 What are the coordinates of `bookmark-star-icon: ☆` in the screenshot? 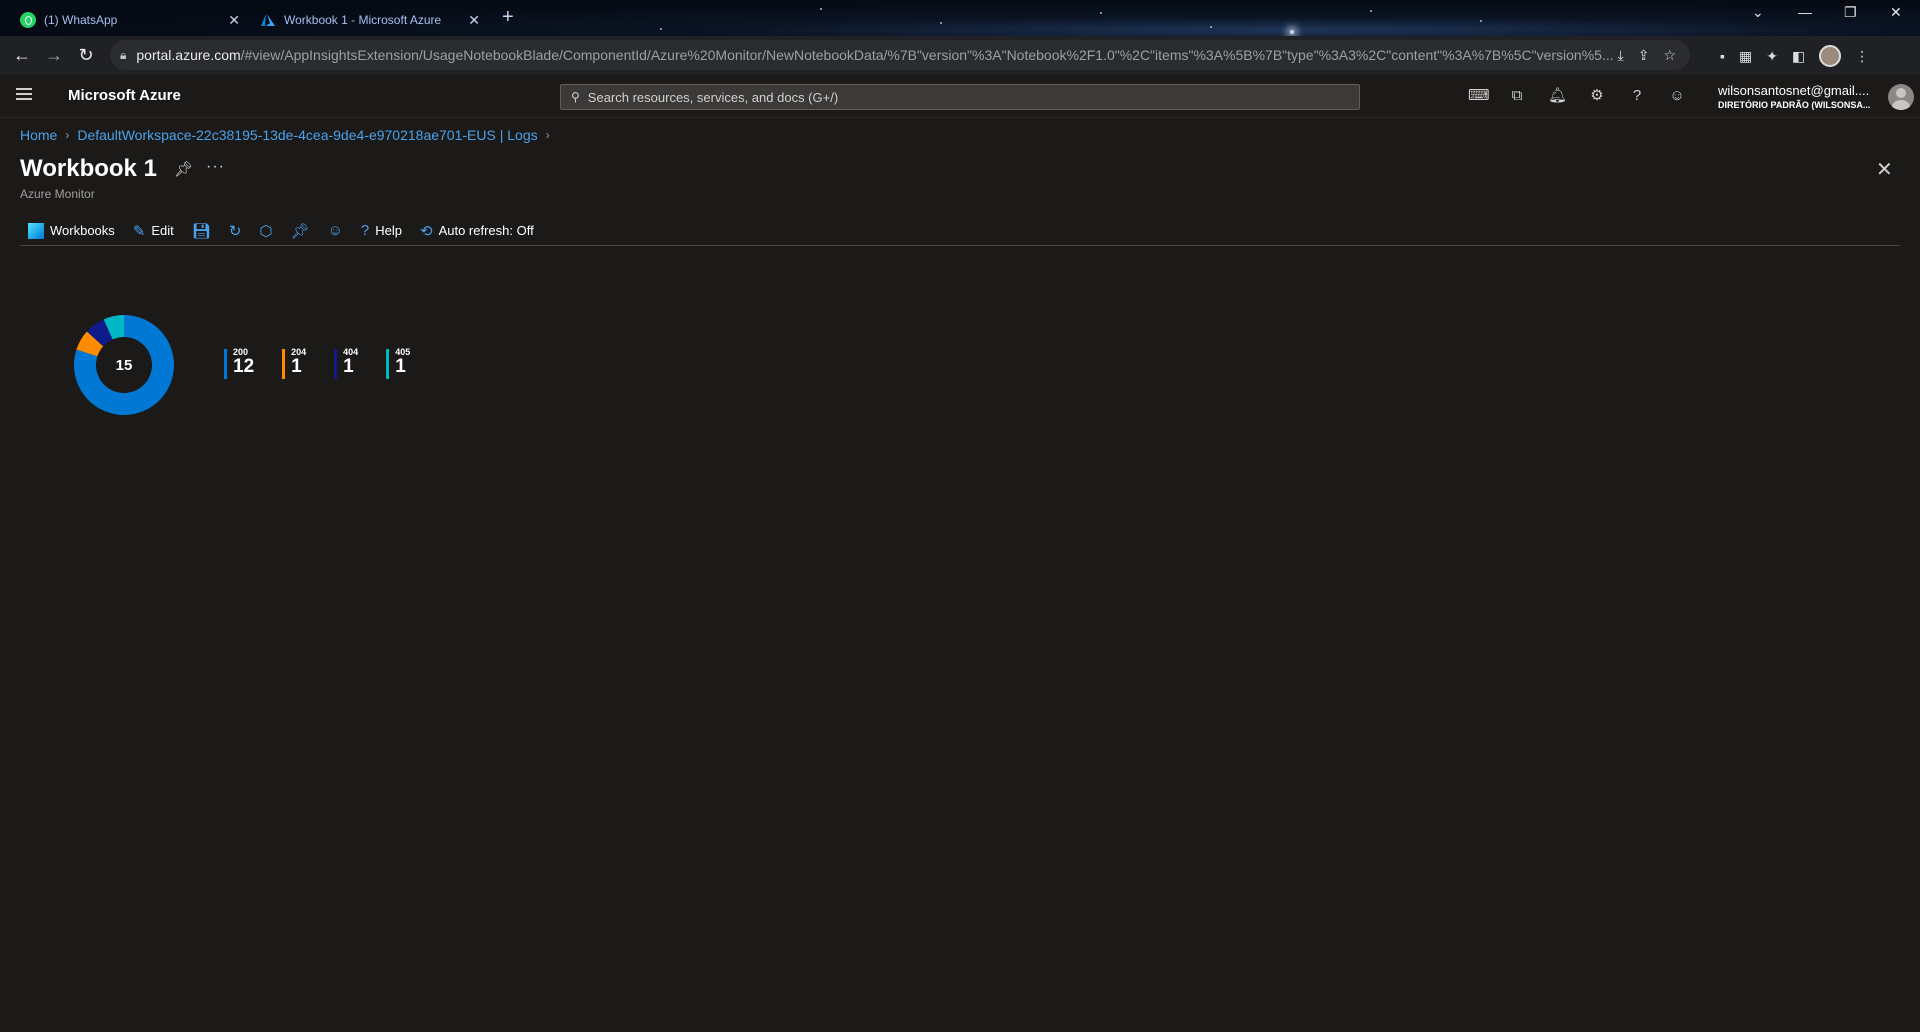 It's located at (1669, 55).